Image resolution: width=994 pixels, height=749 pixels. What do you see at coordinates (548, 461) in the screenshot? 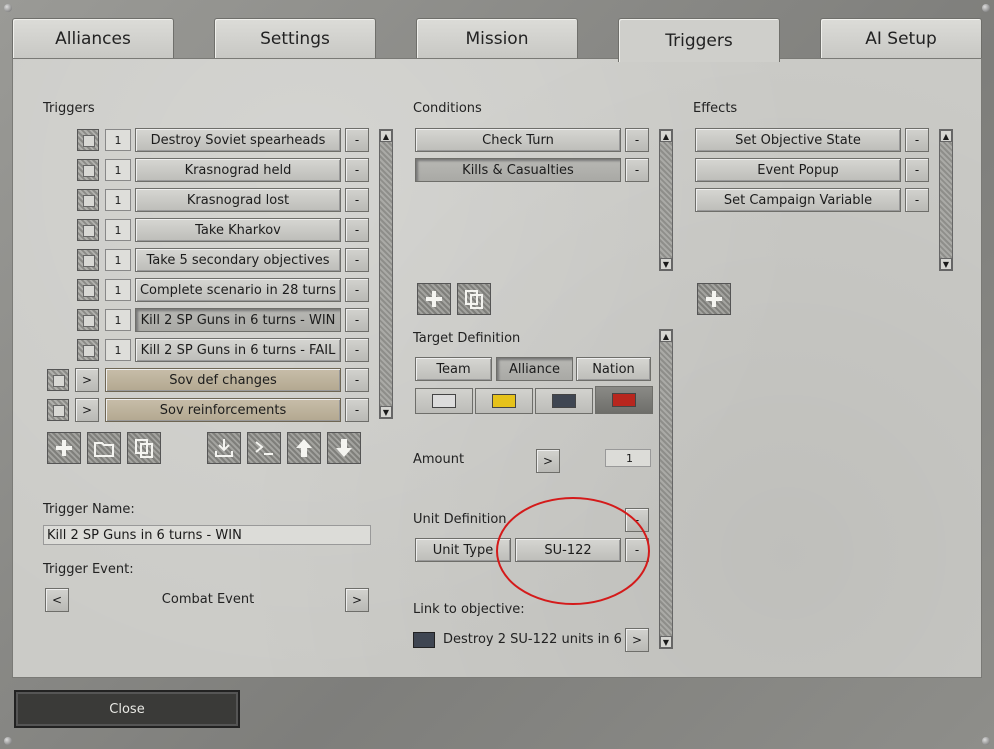
I see `amount-button: >` at bounding box center [548, 461].